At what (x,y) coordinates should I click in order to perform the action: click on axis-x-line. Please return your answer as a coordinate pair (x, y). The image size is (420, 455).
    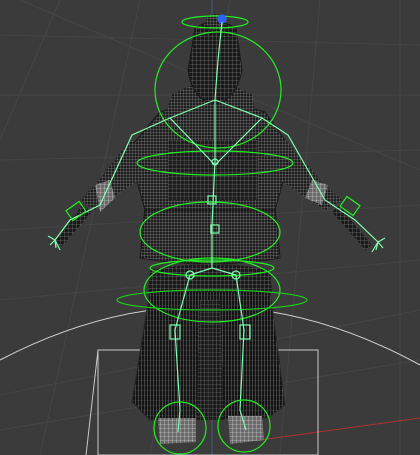
    Looking at the image, I should click on (339, 429).